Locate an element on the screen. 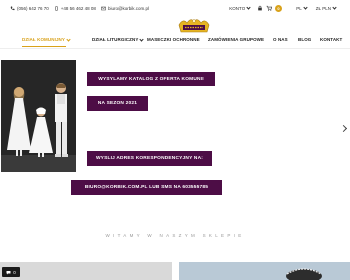  nav-label: ZAMÓWIENIA GRUPOWE is located at coordinates (236, 39).